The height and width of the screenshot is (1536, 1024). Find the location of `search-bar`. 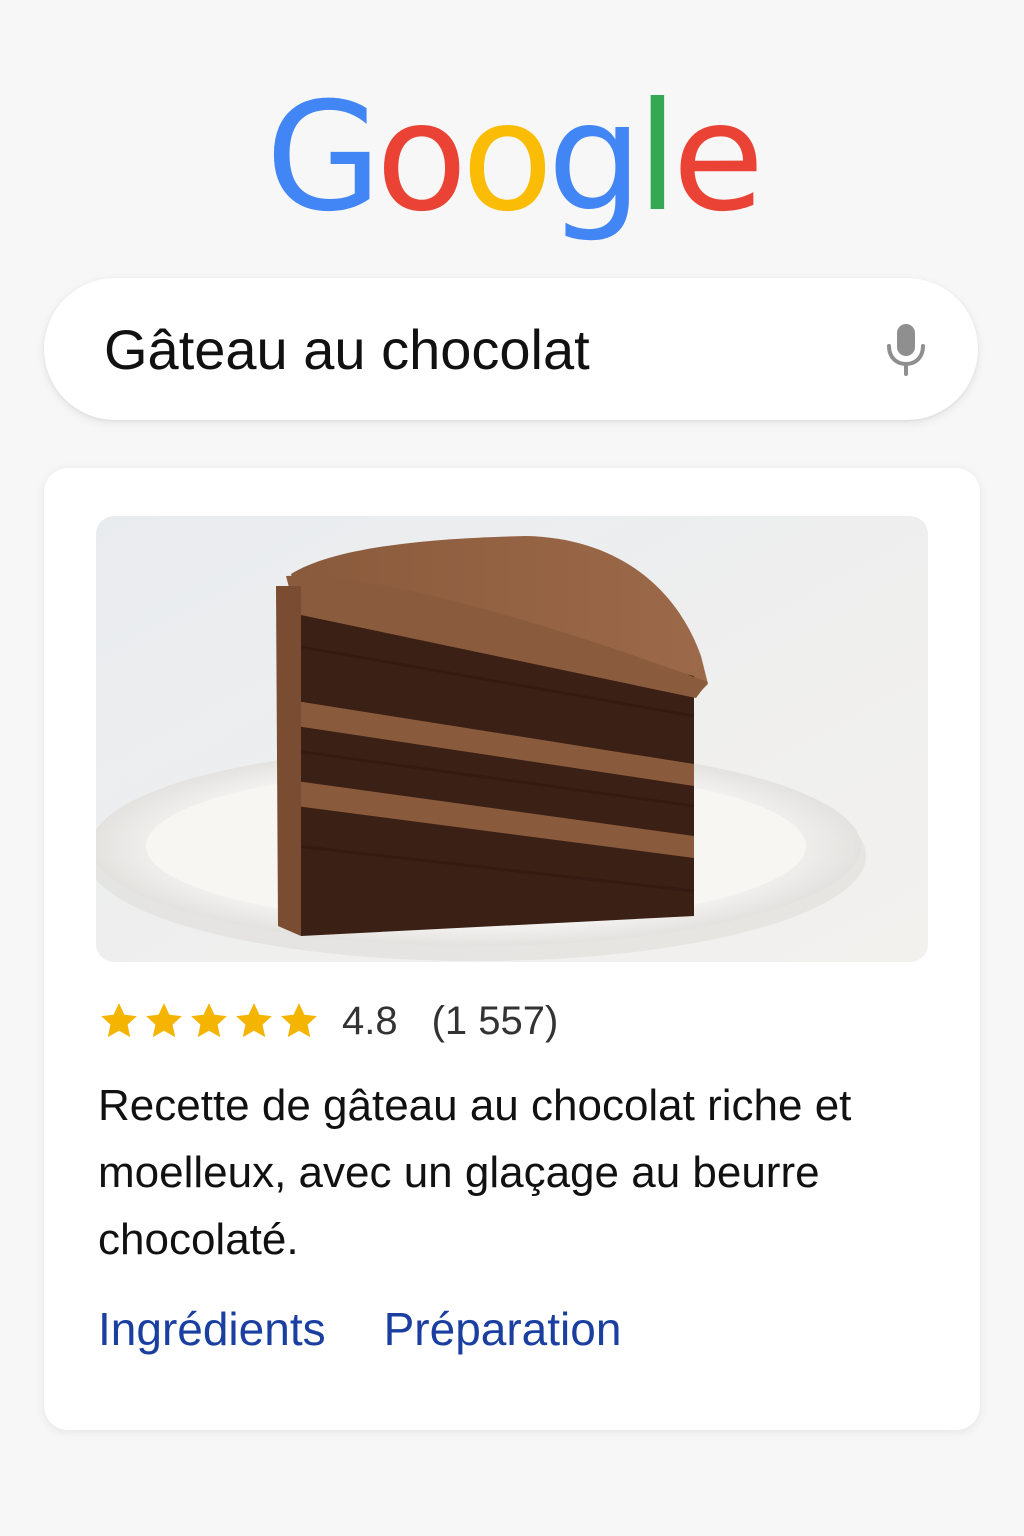

search-bar is located at coordinates (511, 349).